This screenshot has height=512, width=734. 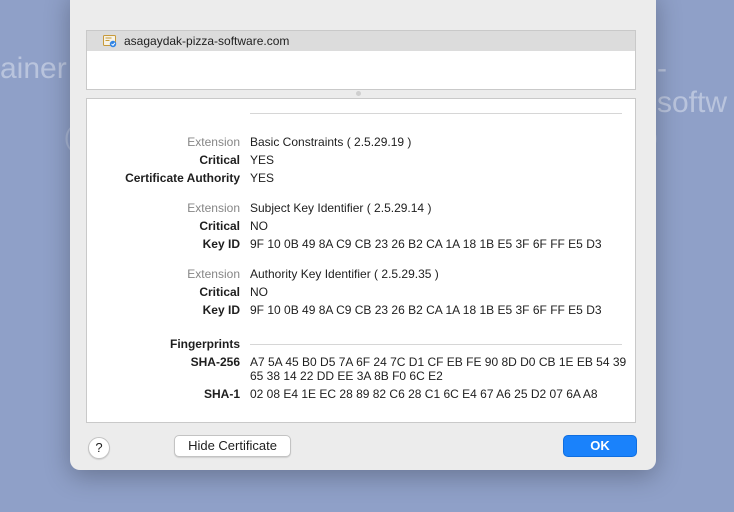 What do you see at coordinates (344, 274) in the screenshot?
I see `extension-value: Authority Key Identifier ( 2.5.29.35 )` at bounding box center [344, 274].